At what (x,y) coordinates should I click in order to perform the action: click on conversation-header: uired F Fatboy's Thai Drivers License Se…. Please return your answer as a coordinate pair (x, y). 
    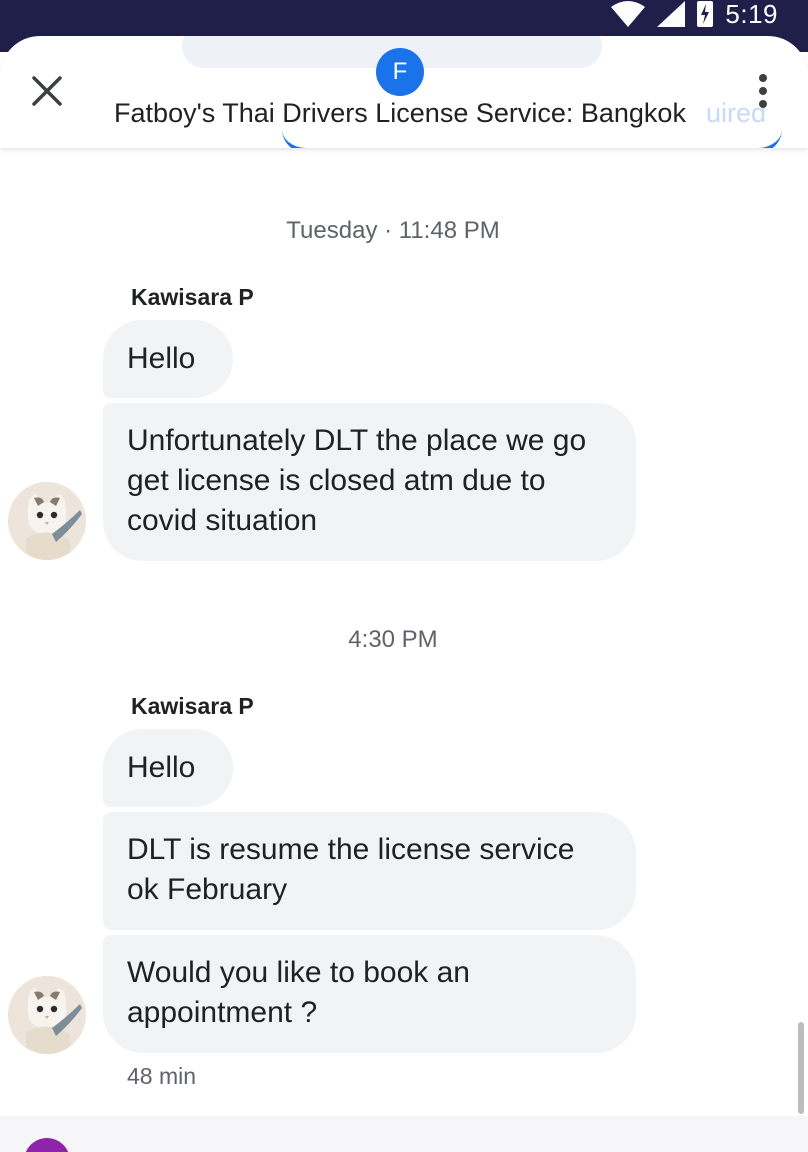
    Looking at the image, I should click on (404, 92).